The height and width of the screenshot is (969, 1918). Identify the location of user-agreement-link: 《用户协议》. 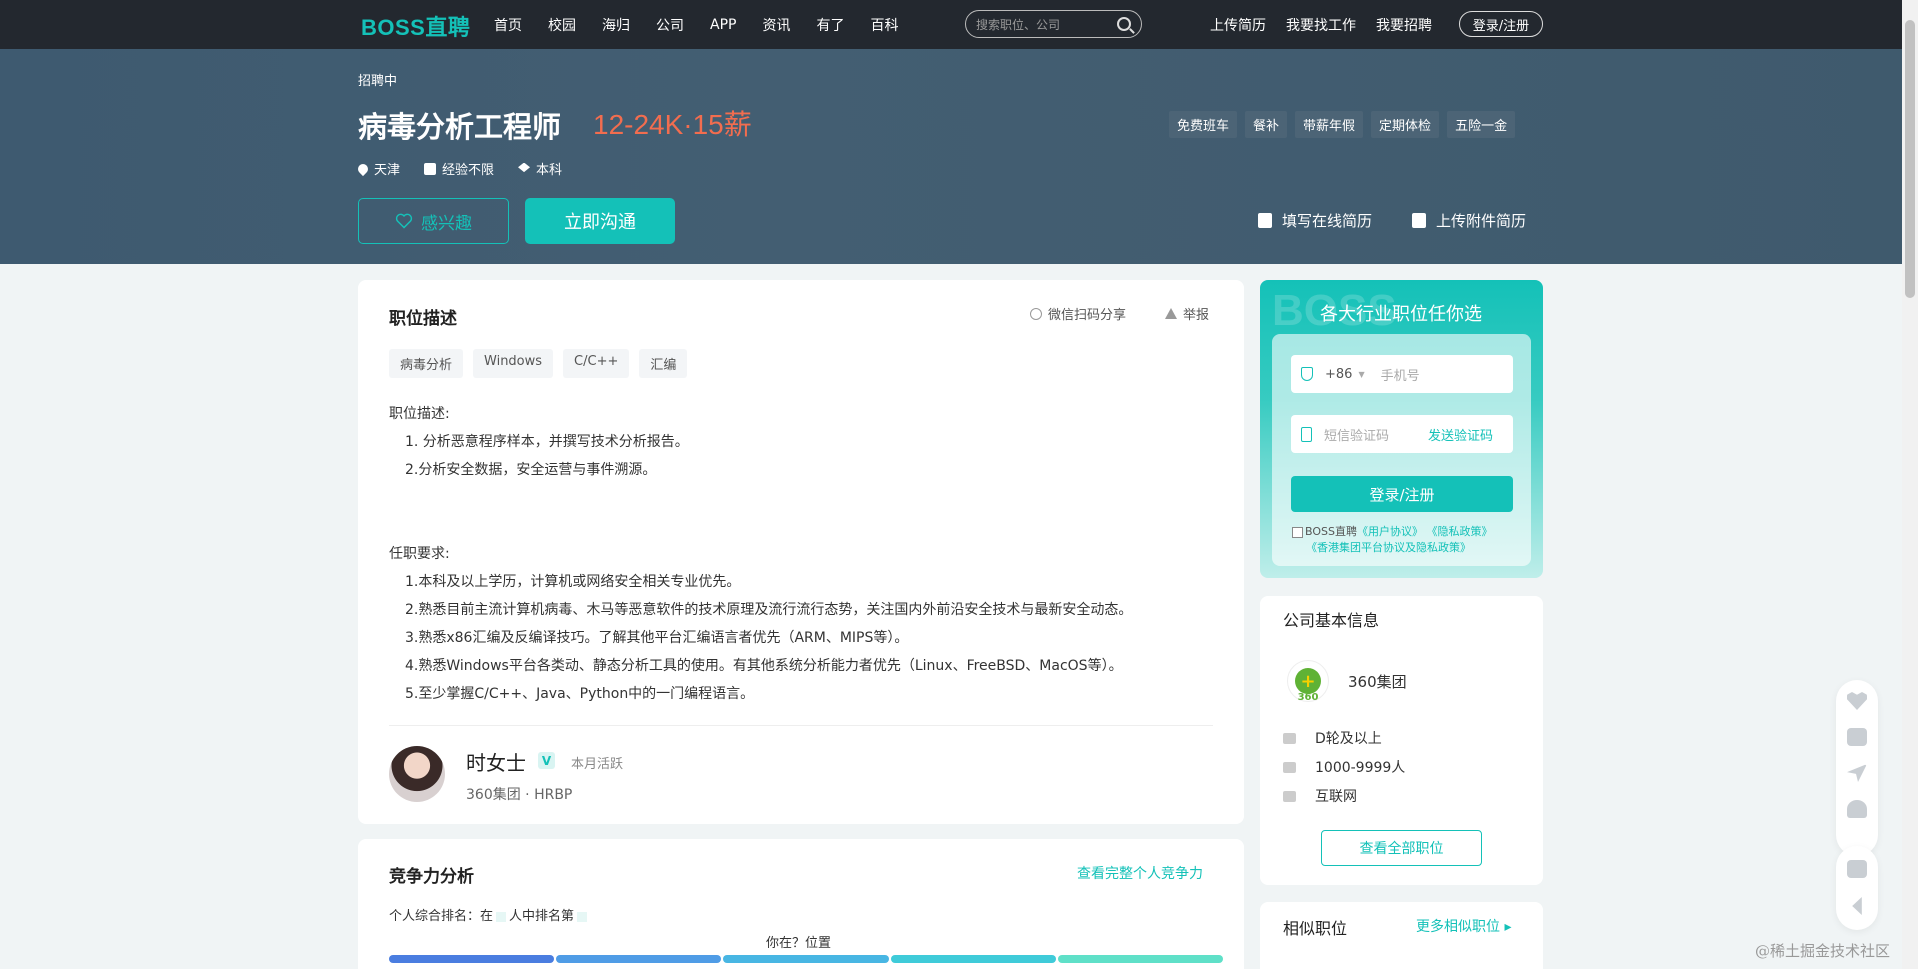
(1390, 531).